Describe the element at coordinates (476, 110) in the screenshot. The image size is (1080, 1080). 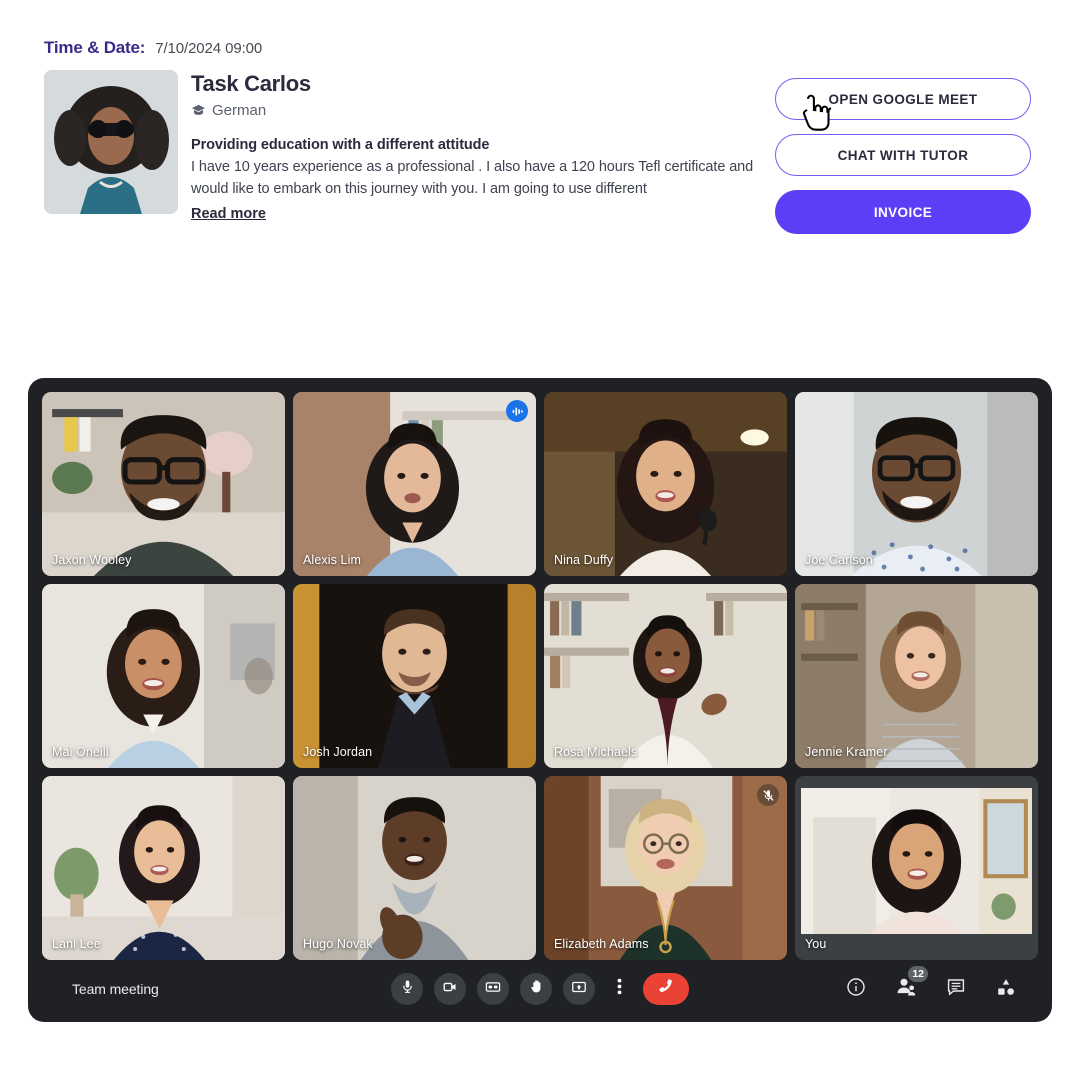
I see `tutor-language-row: German` at that location.